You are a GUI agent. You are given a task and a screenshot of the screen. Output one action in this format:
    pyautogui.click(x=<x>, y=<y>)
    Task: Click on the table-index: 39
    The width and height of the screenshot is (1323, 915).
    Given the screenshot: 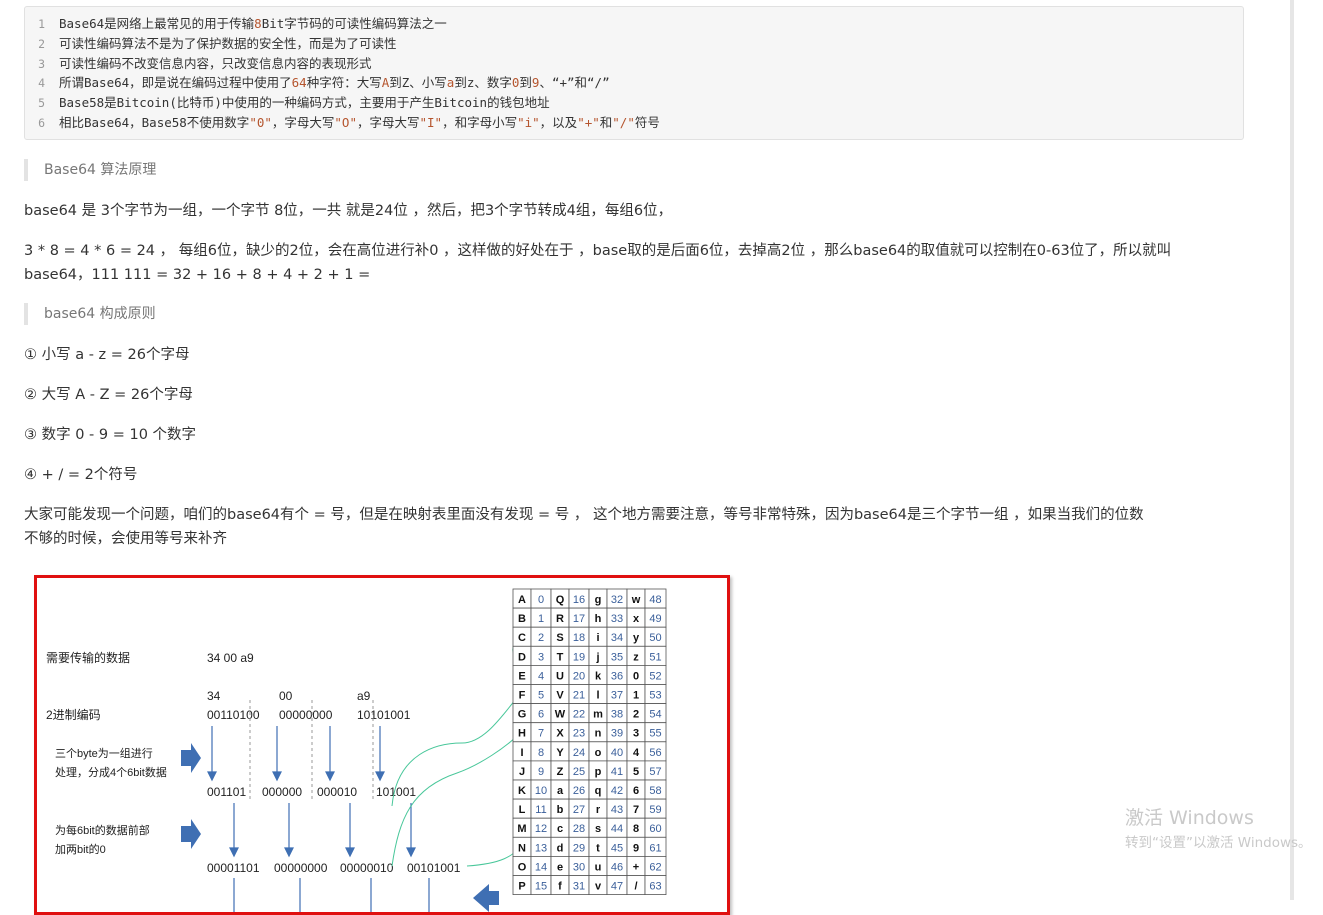 What is the action you would take?
    pyautogui.click(x=617, y=734)
    